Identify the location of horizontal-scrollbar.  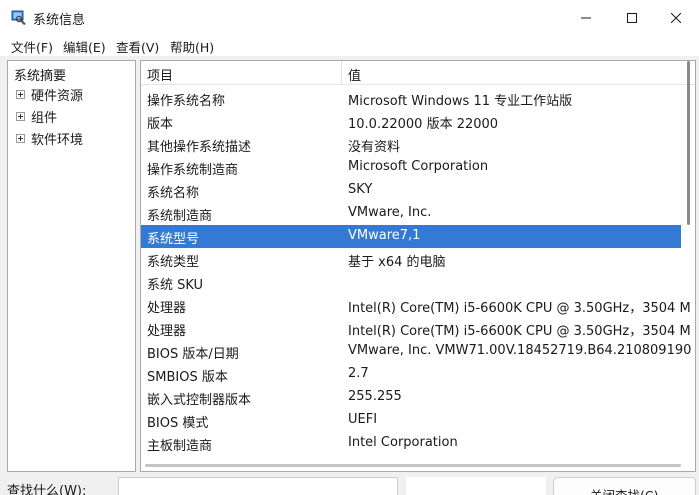
(411, 466).